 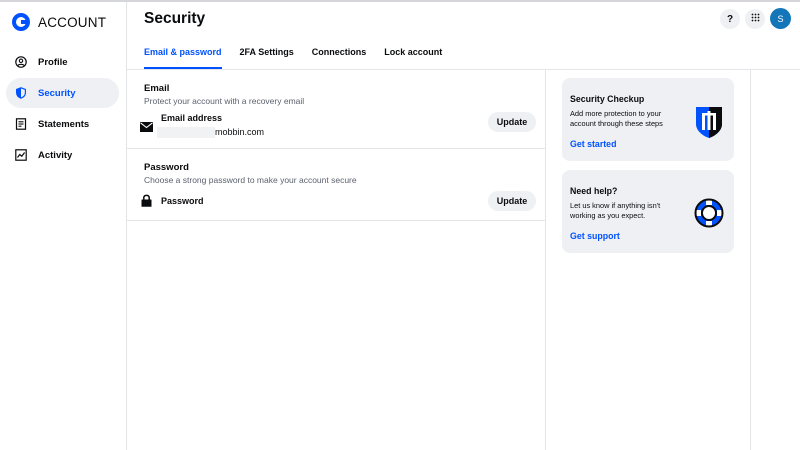 What do you see at coordinates (166, 167) in the screenshot?
I see `section-title: Password` at bounding box center [166, 167].